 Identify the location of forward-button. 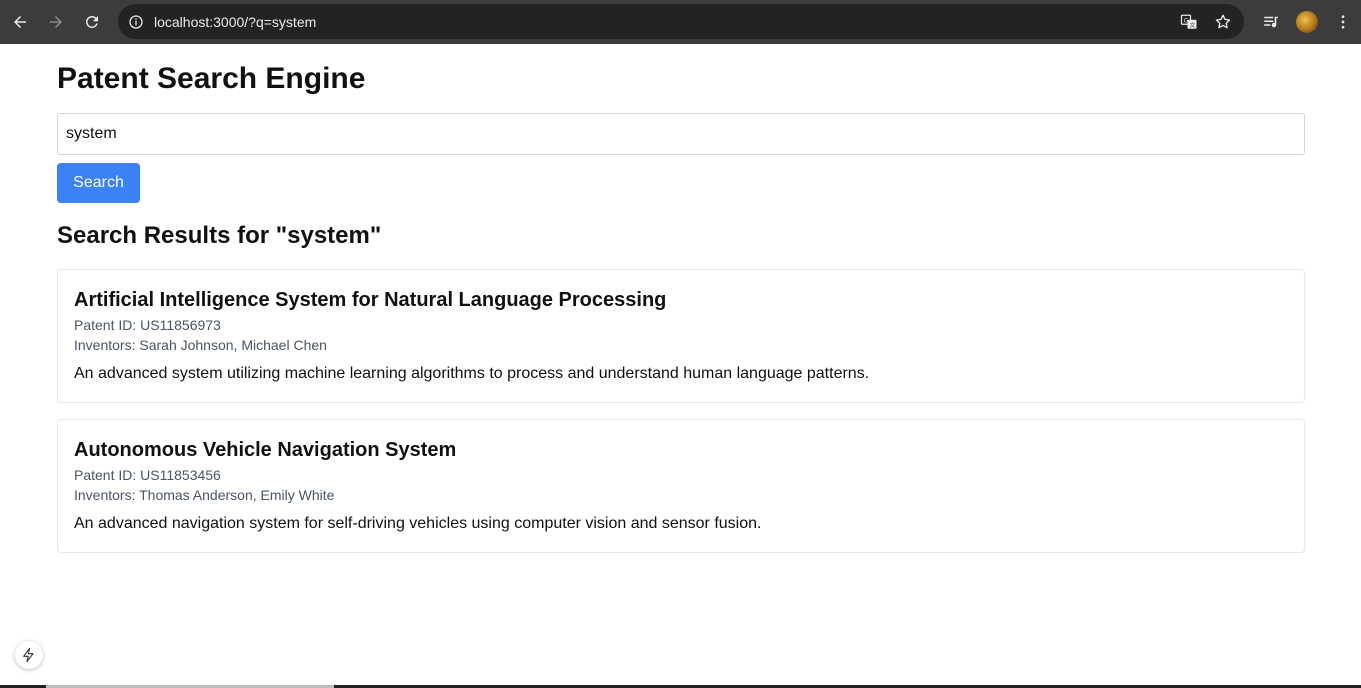
(56, 22).